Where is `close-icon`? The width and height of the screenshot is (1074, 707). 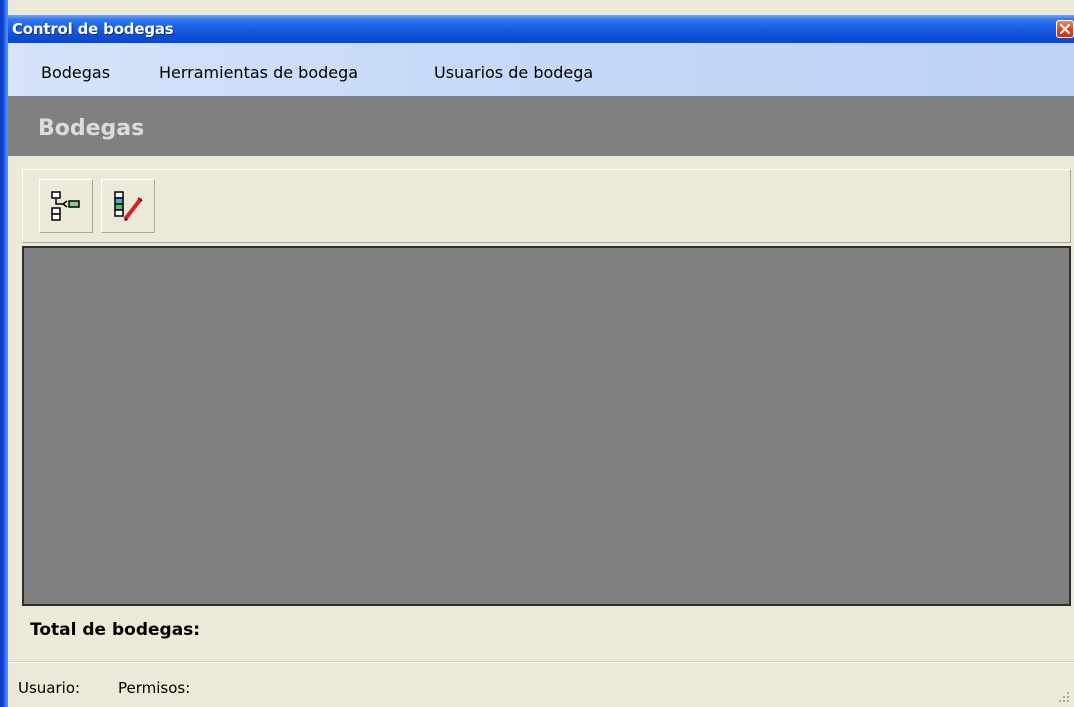
close-icon is located at coordinates (1065, 29).